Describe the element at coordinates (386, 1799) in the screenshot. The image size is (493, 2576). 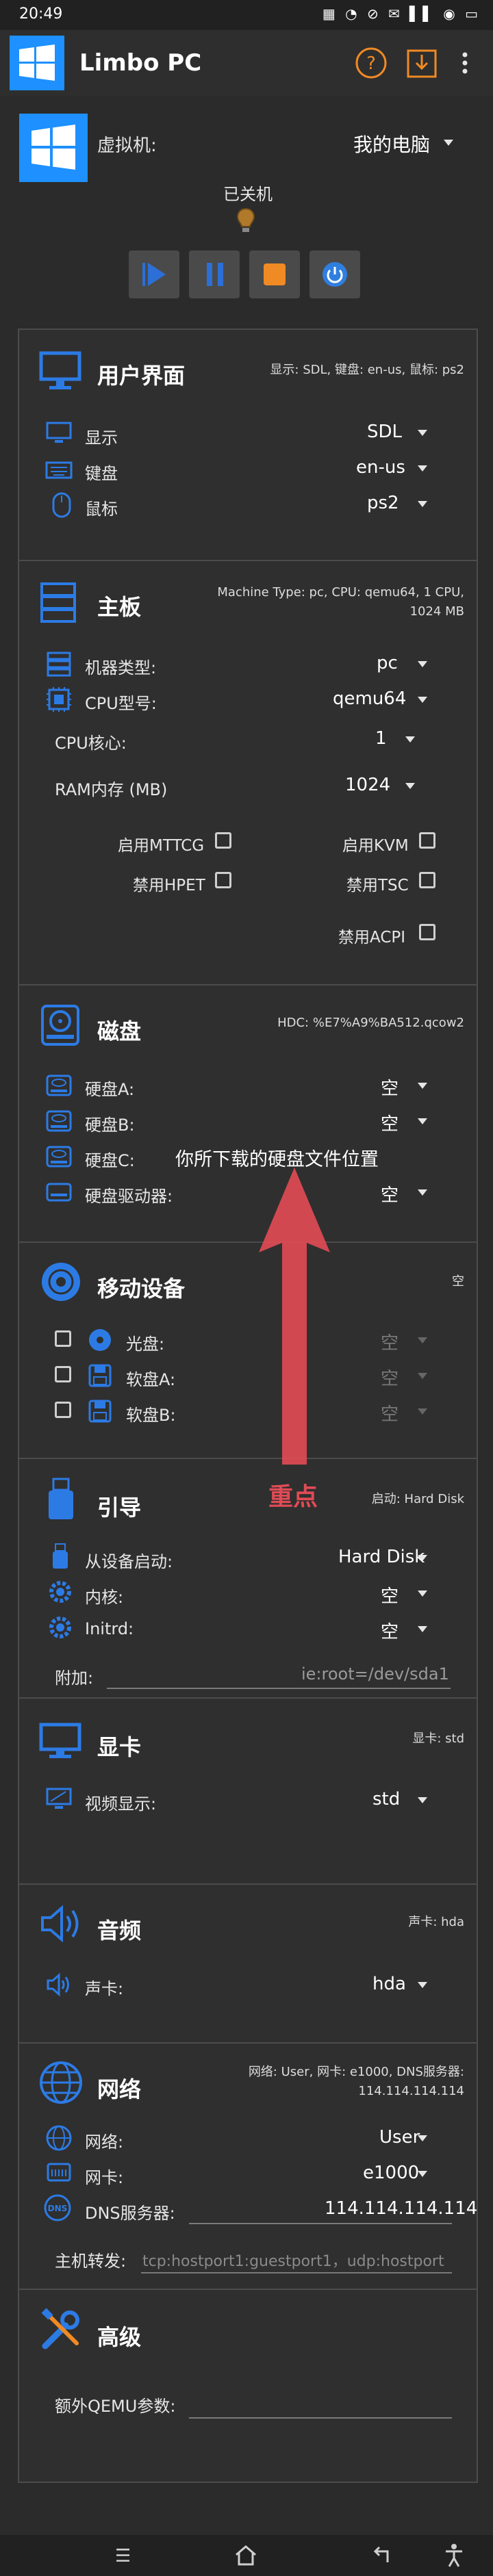
I see `video-display-select: std` at that location.